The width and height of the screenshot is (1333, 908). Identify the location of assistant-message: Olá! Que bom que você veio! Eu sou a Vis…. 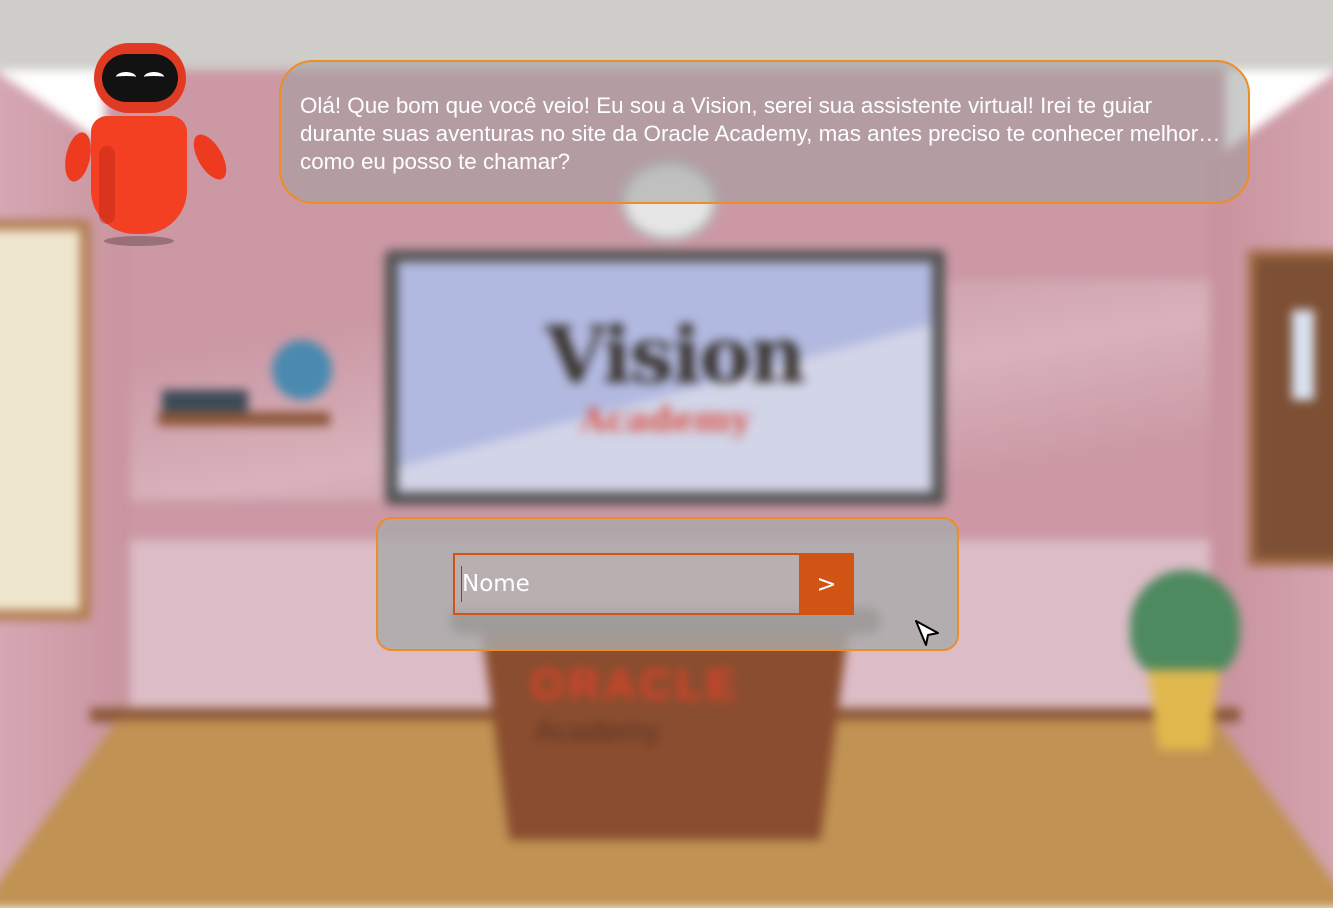
(760, 133).